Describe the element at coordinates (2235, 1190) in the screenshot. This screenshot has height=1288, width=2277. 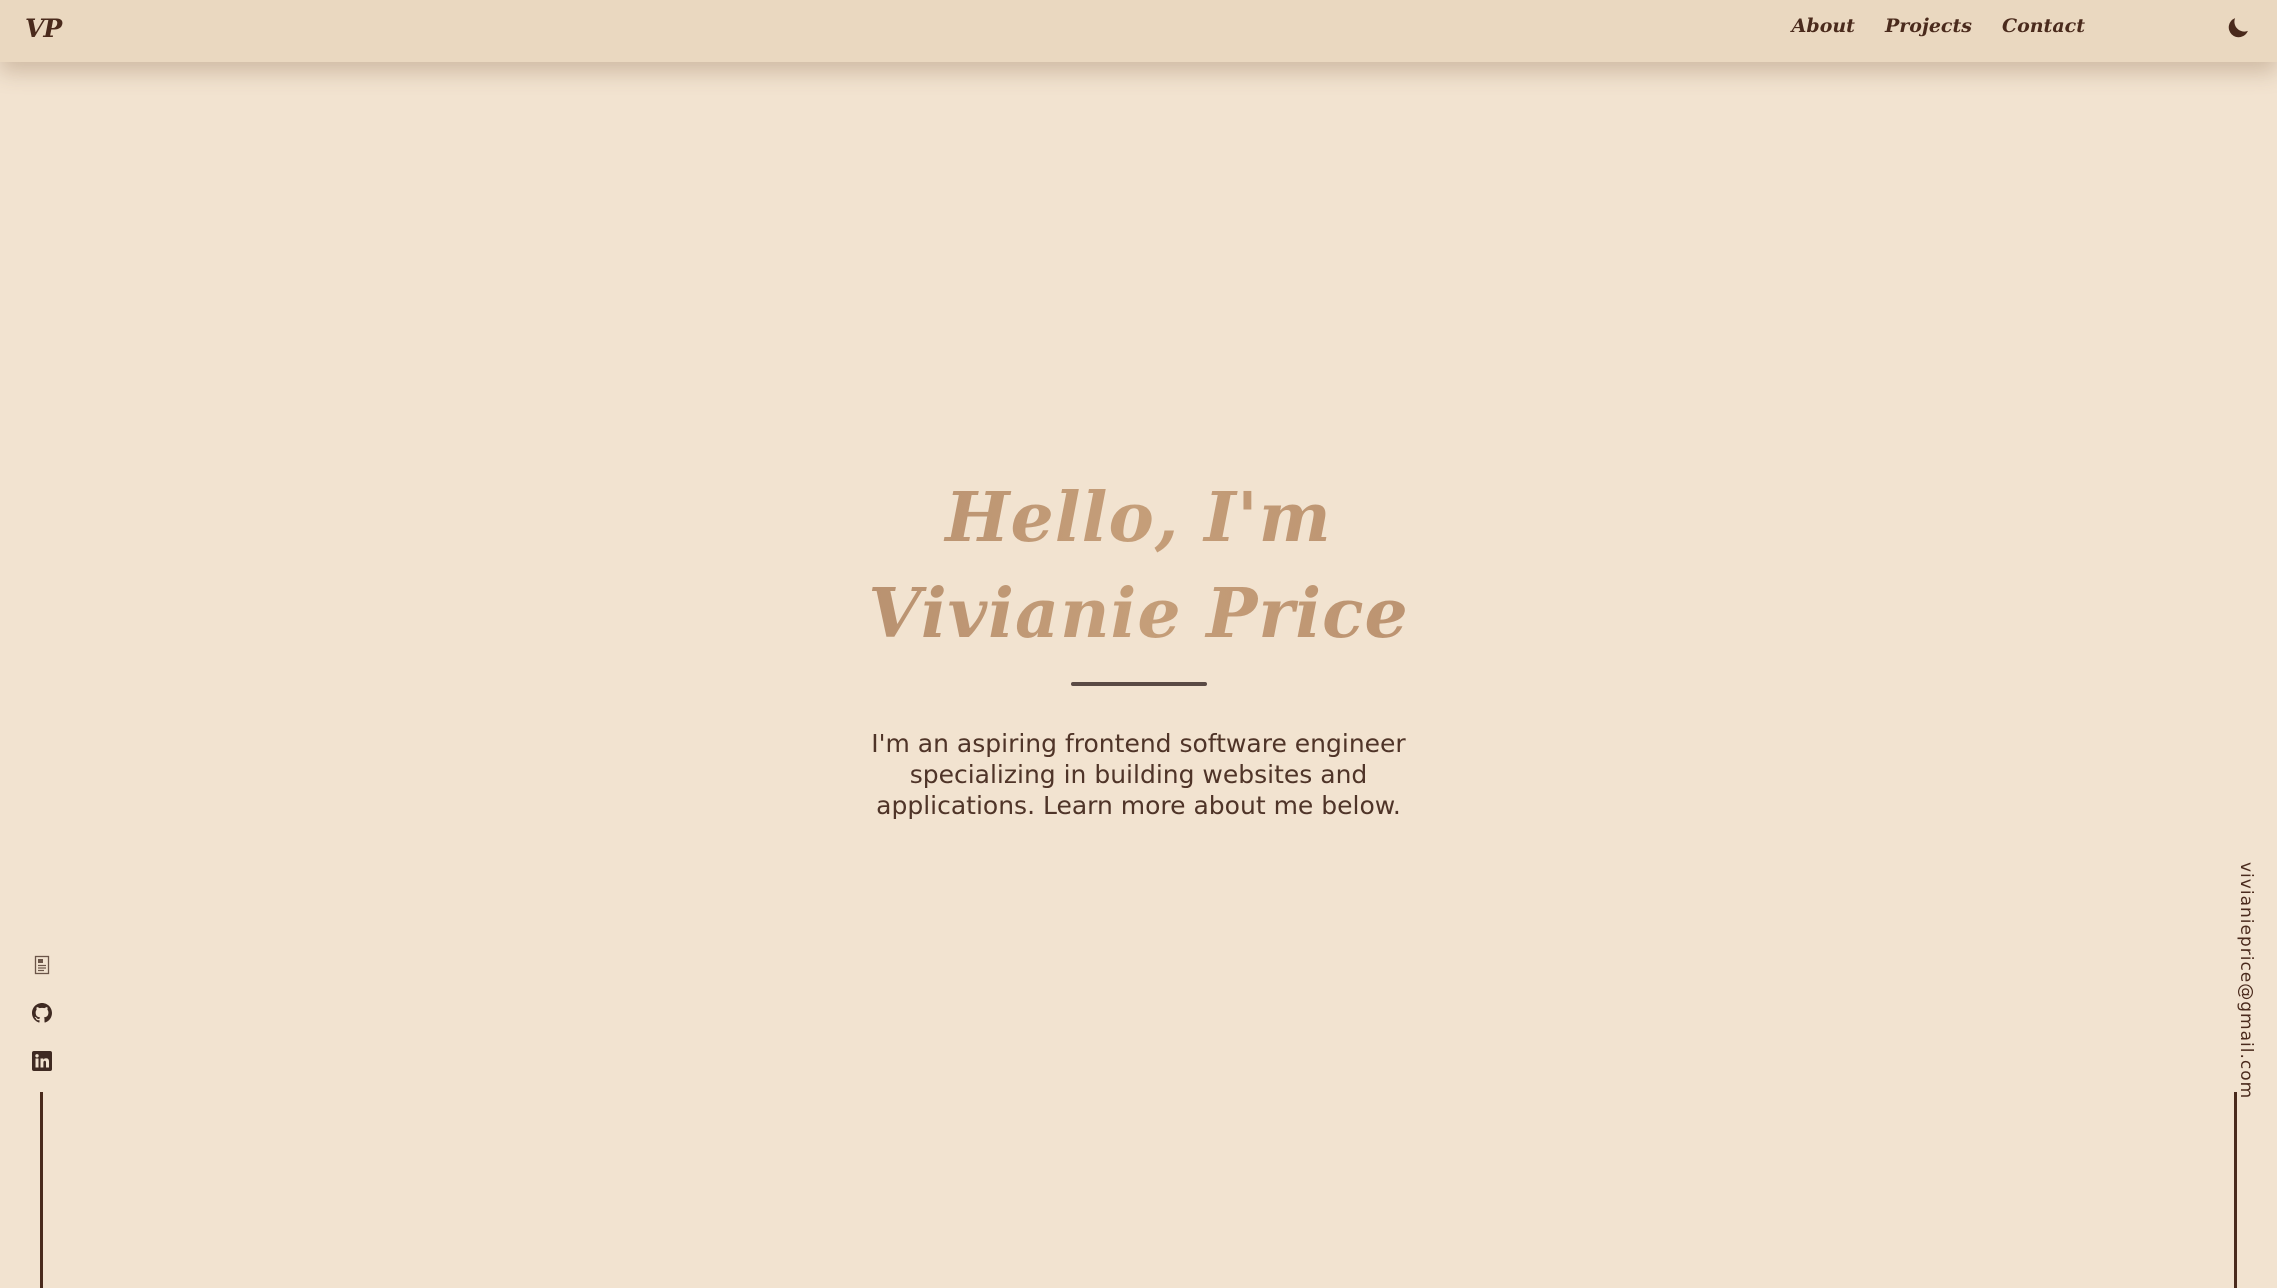
I see `right-vertical-line` at that location.